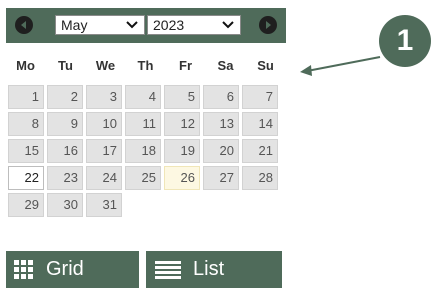  I want to click on callout-number: 1, so click(405, 40).